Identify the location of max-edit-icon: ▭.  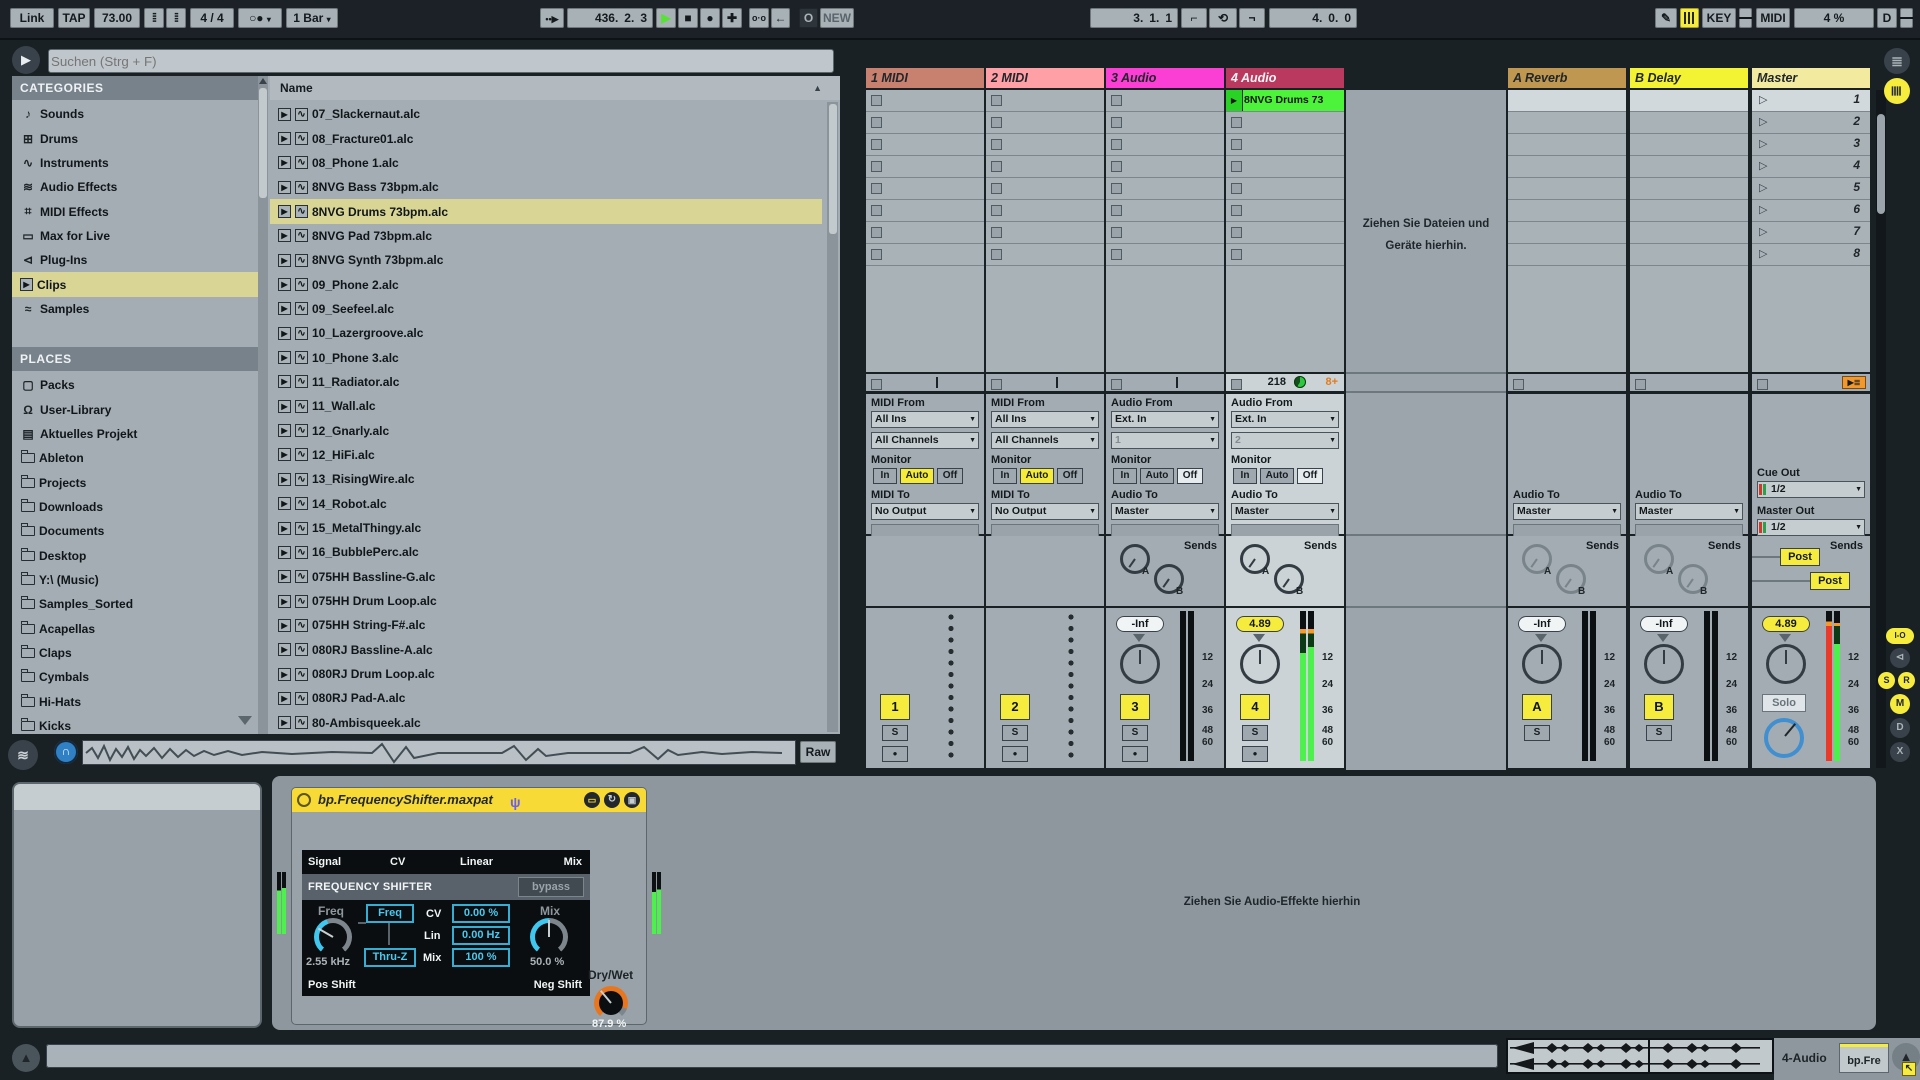
(592, 800).